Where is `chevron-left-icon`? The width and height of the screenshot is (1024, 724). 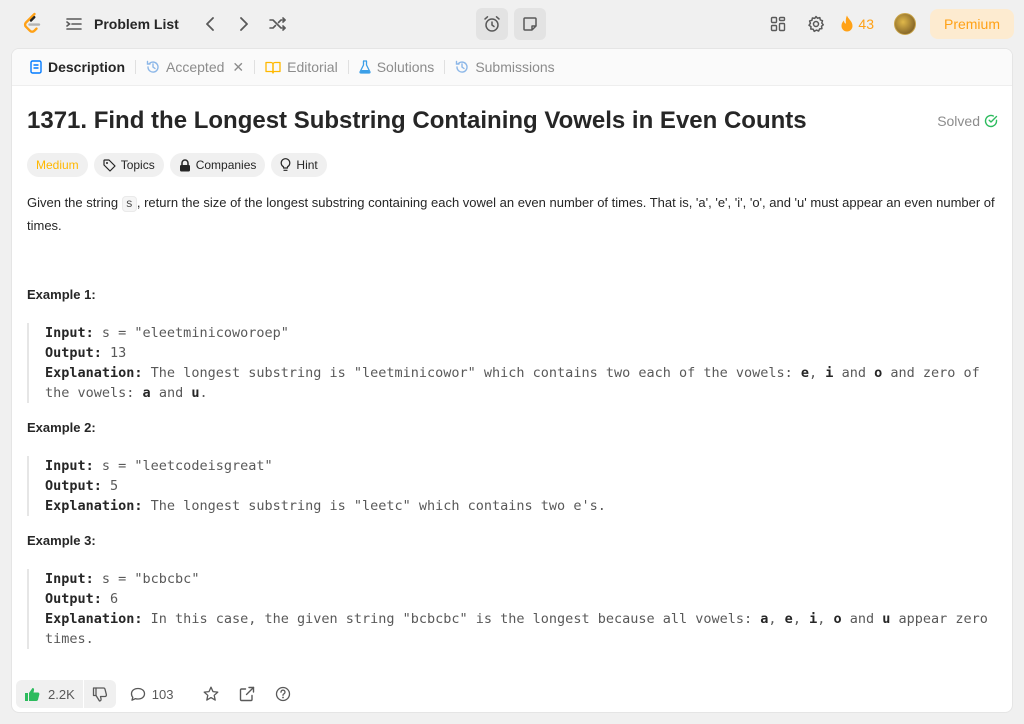
chevron-left-icon is located at coordinates (209, 24).